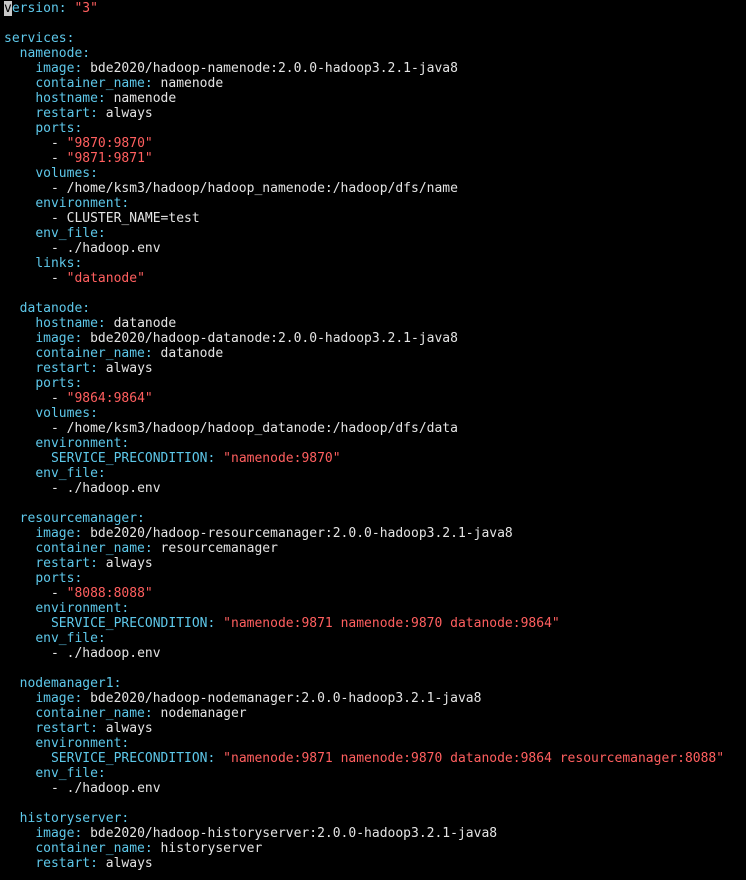 This screenshot has width=746, height=880. What do you see at coordinates (375, 263) in the screenshot?
I see `code-line: links:` at bounding box center [375, 263].